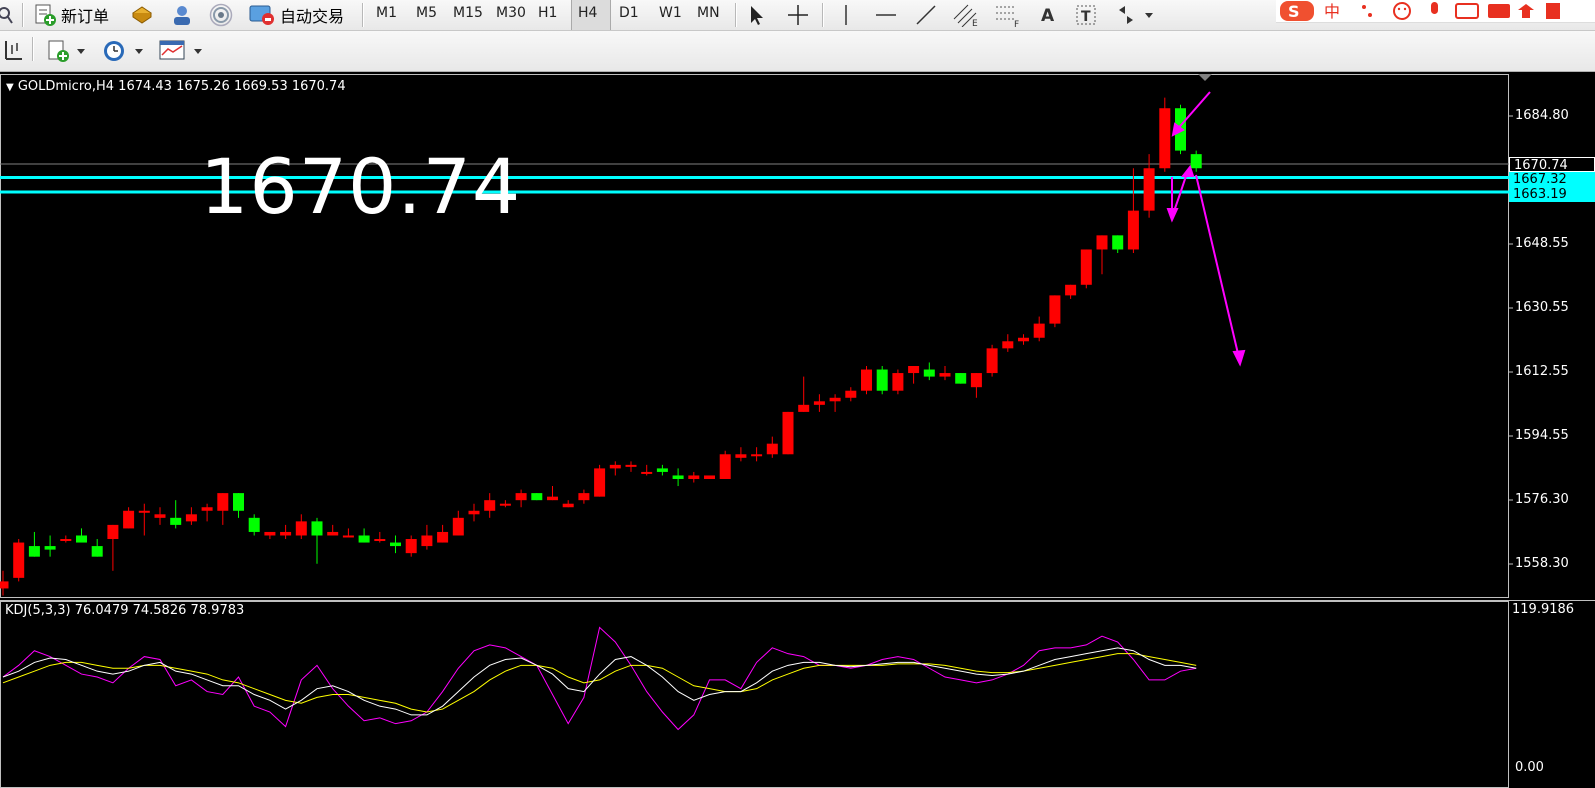 This screenshot has width=1595, height=788. I want to click on horizontal-line-icon, so click(886, 15).